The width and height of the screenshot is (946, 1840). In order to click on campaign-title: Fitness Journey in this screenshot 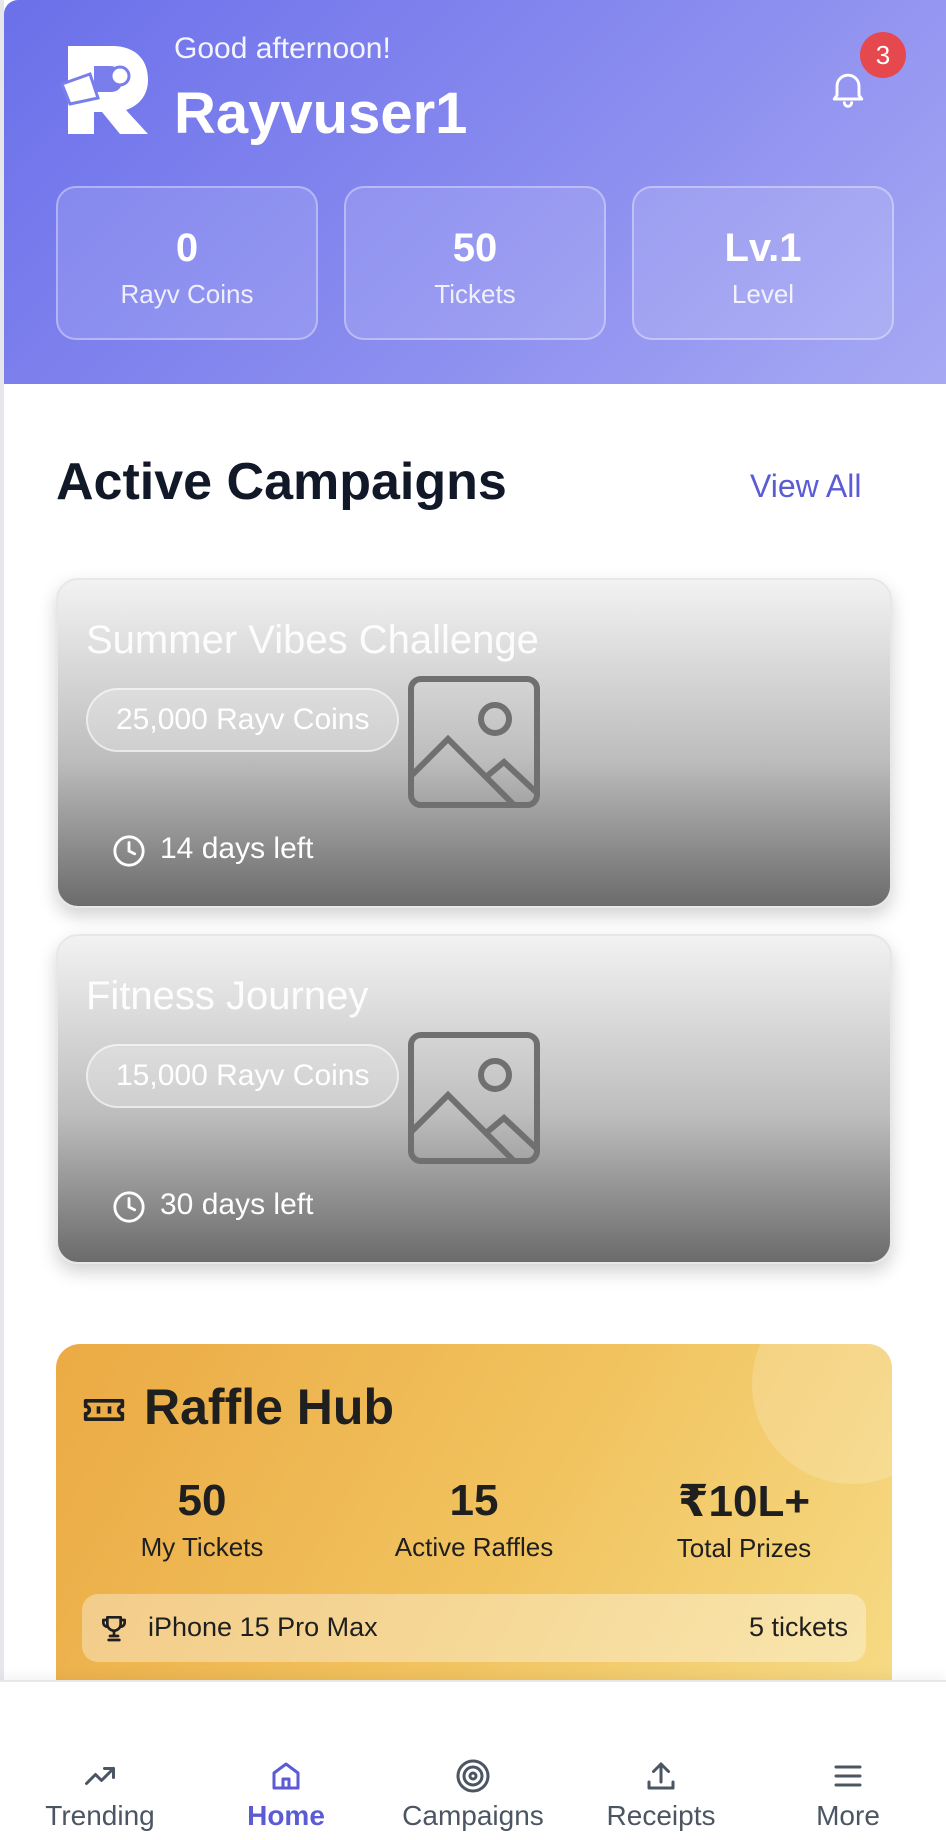, I will do `click(227, 996)`.